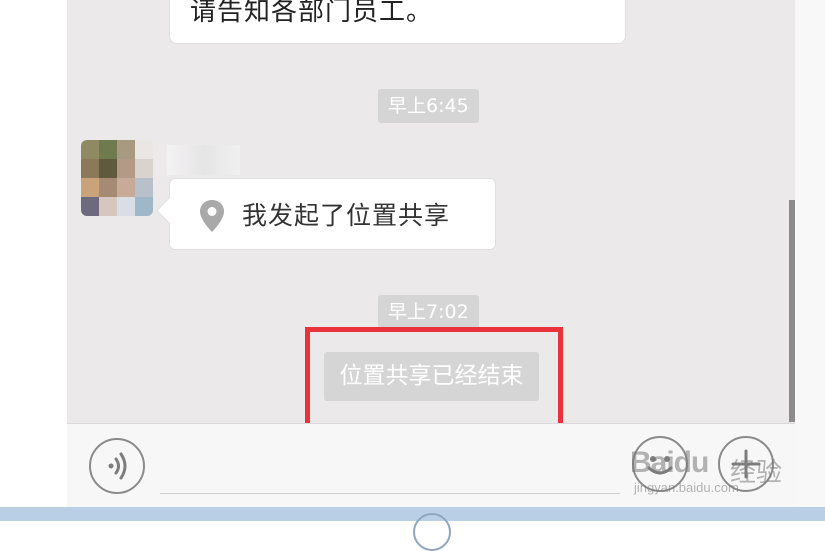 Image resolution: width=825 pixels, height=551 pixels. I want to click on avatar, so click(117, 178).